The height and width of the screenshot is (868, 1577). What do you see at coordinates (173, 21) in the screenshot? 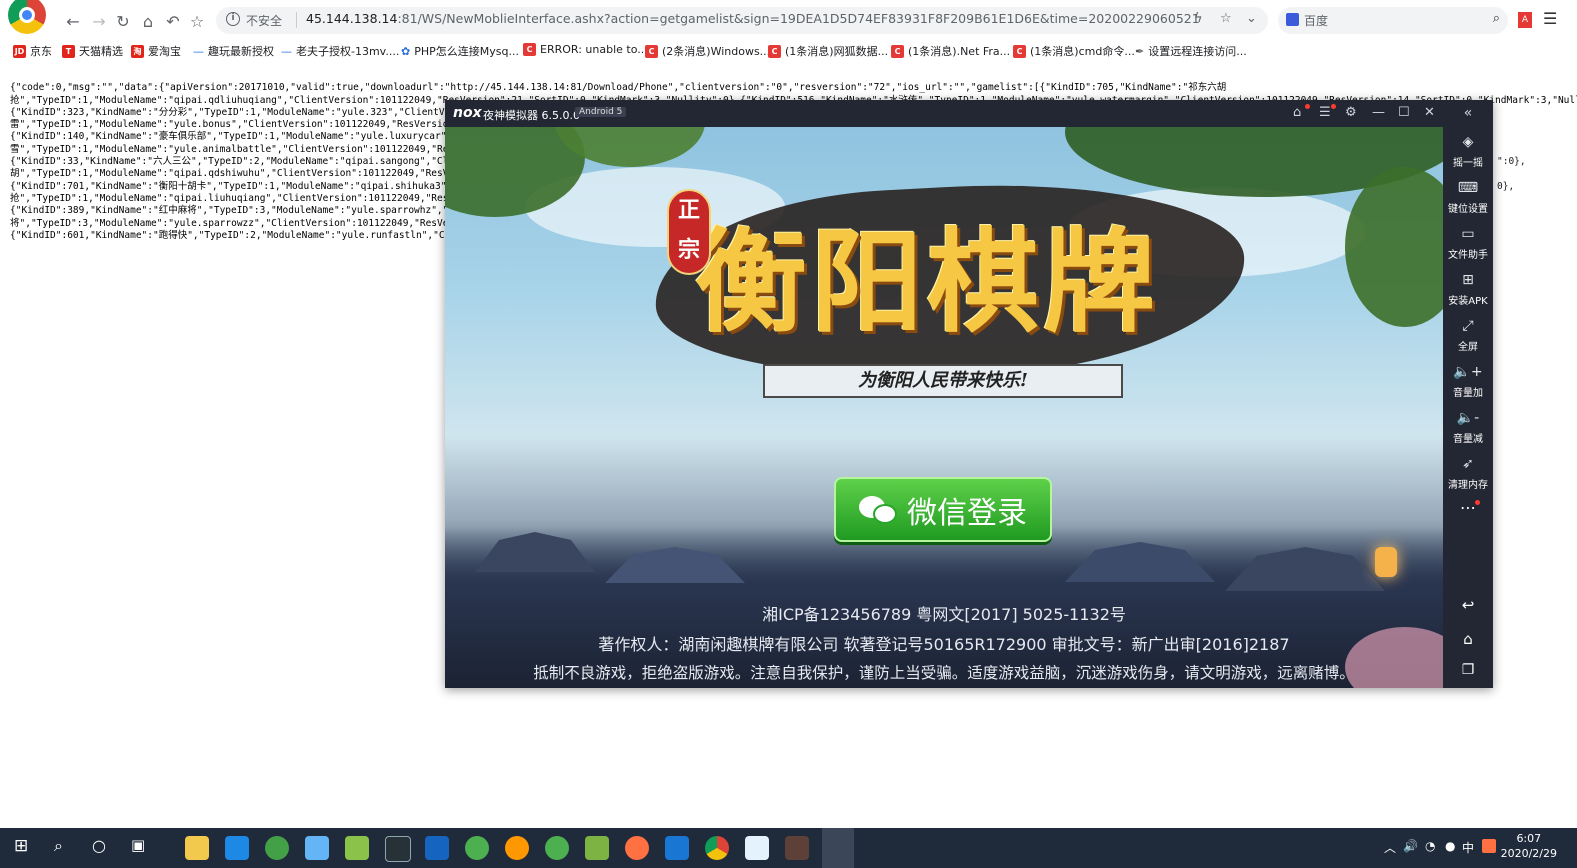
I see `undo-icon: ↶` at bounding box center [173, 21].